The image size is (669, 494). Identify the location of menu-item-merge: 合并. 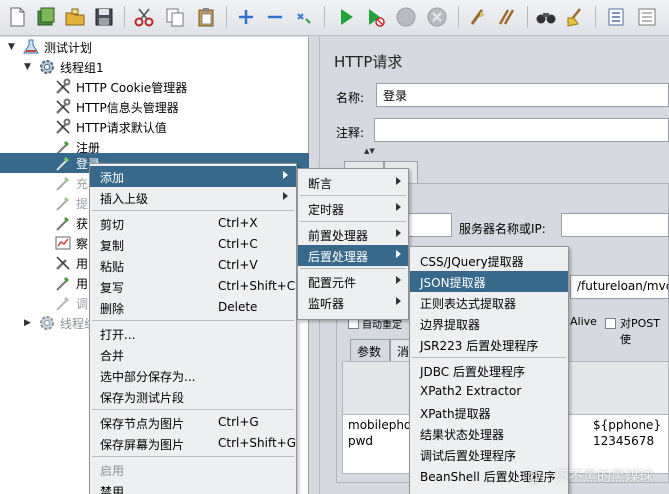
(193, 354).